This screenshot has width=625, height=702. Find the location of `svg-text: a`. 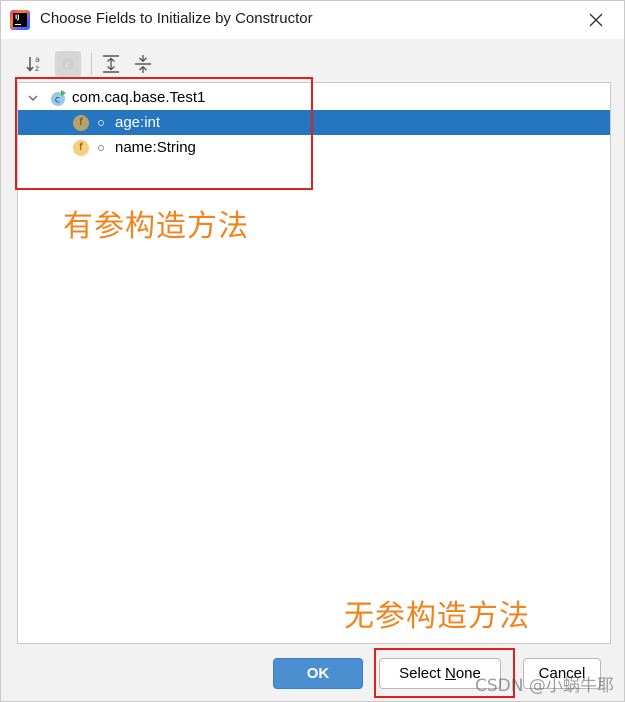

svg-text: a is located at coordinates (37, 59).